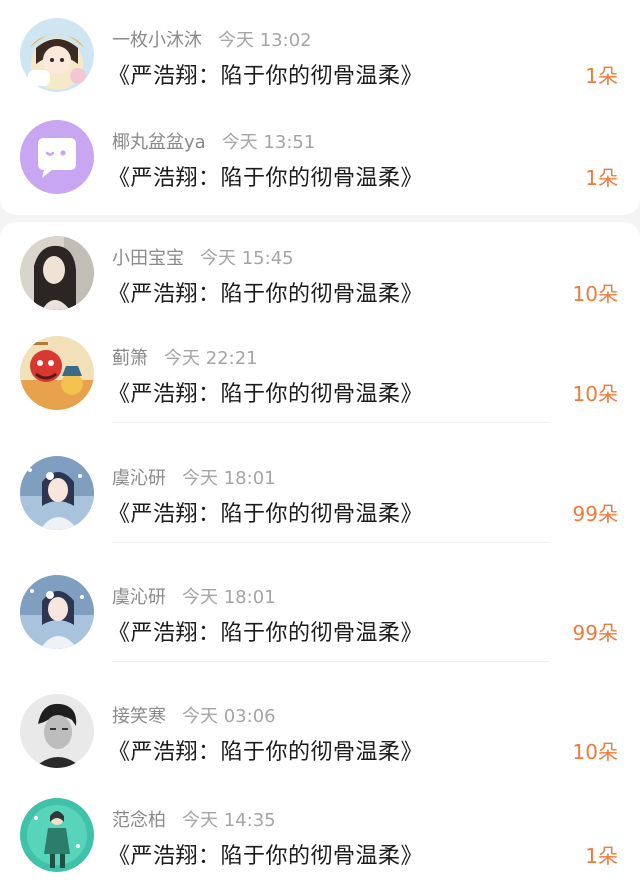 The width and height of the screenshot is (640, 890). I want to click on timestamp: 今天 22:21, so click(211, 358).